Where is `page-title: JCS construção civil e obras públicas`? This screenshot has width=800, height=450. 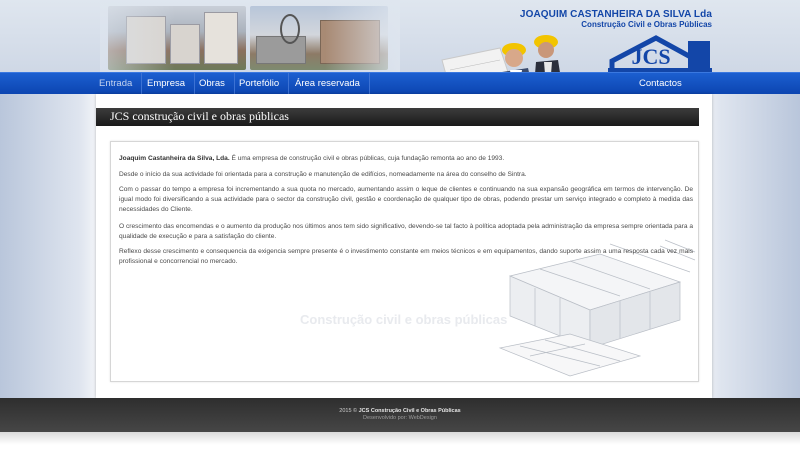
page-title: JCS construção civil e obras públicas is located at coordinates (199, 116).